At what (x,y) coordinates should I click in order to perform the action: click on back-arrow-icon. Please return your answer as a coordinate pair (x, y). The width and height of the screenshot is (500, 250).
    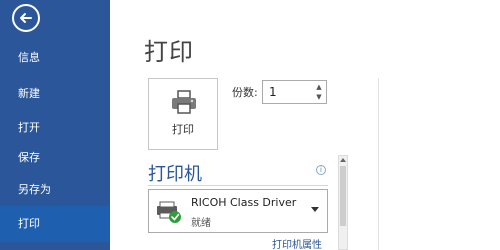
    Looking at the image, I should click on (26, 18).